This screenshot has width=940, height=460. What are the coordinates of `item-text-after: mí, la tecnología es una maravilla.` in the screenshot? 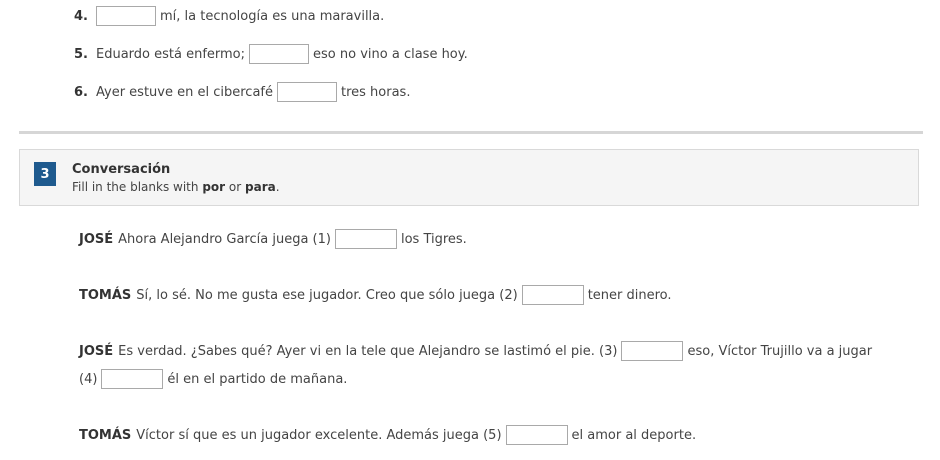 It's located at (272, 16).